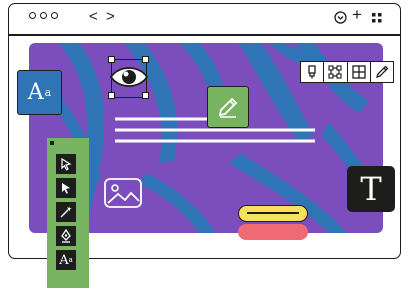 This screenshot has height=288, width=408. What do you see at coordinates (129, 79) in the screenshot?
I see `eye-icon` at bounding box center [129, 79].